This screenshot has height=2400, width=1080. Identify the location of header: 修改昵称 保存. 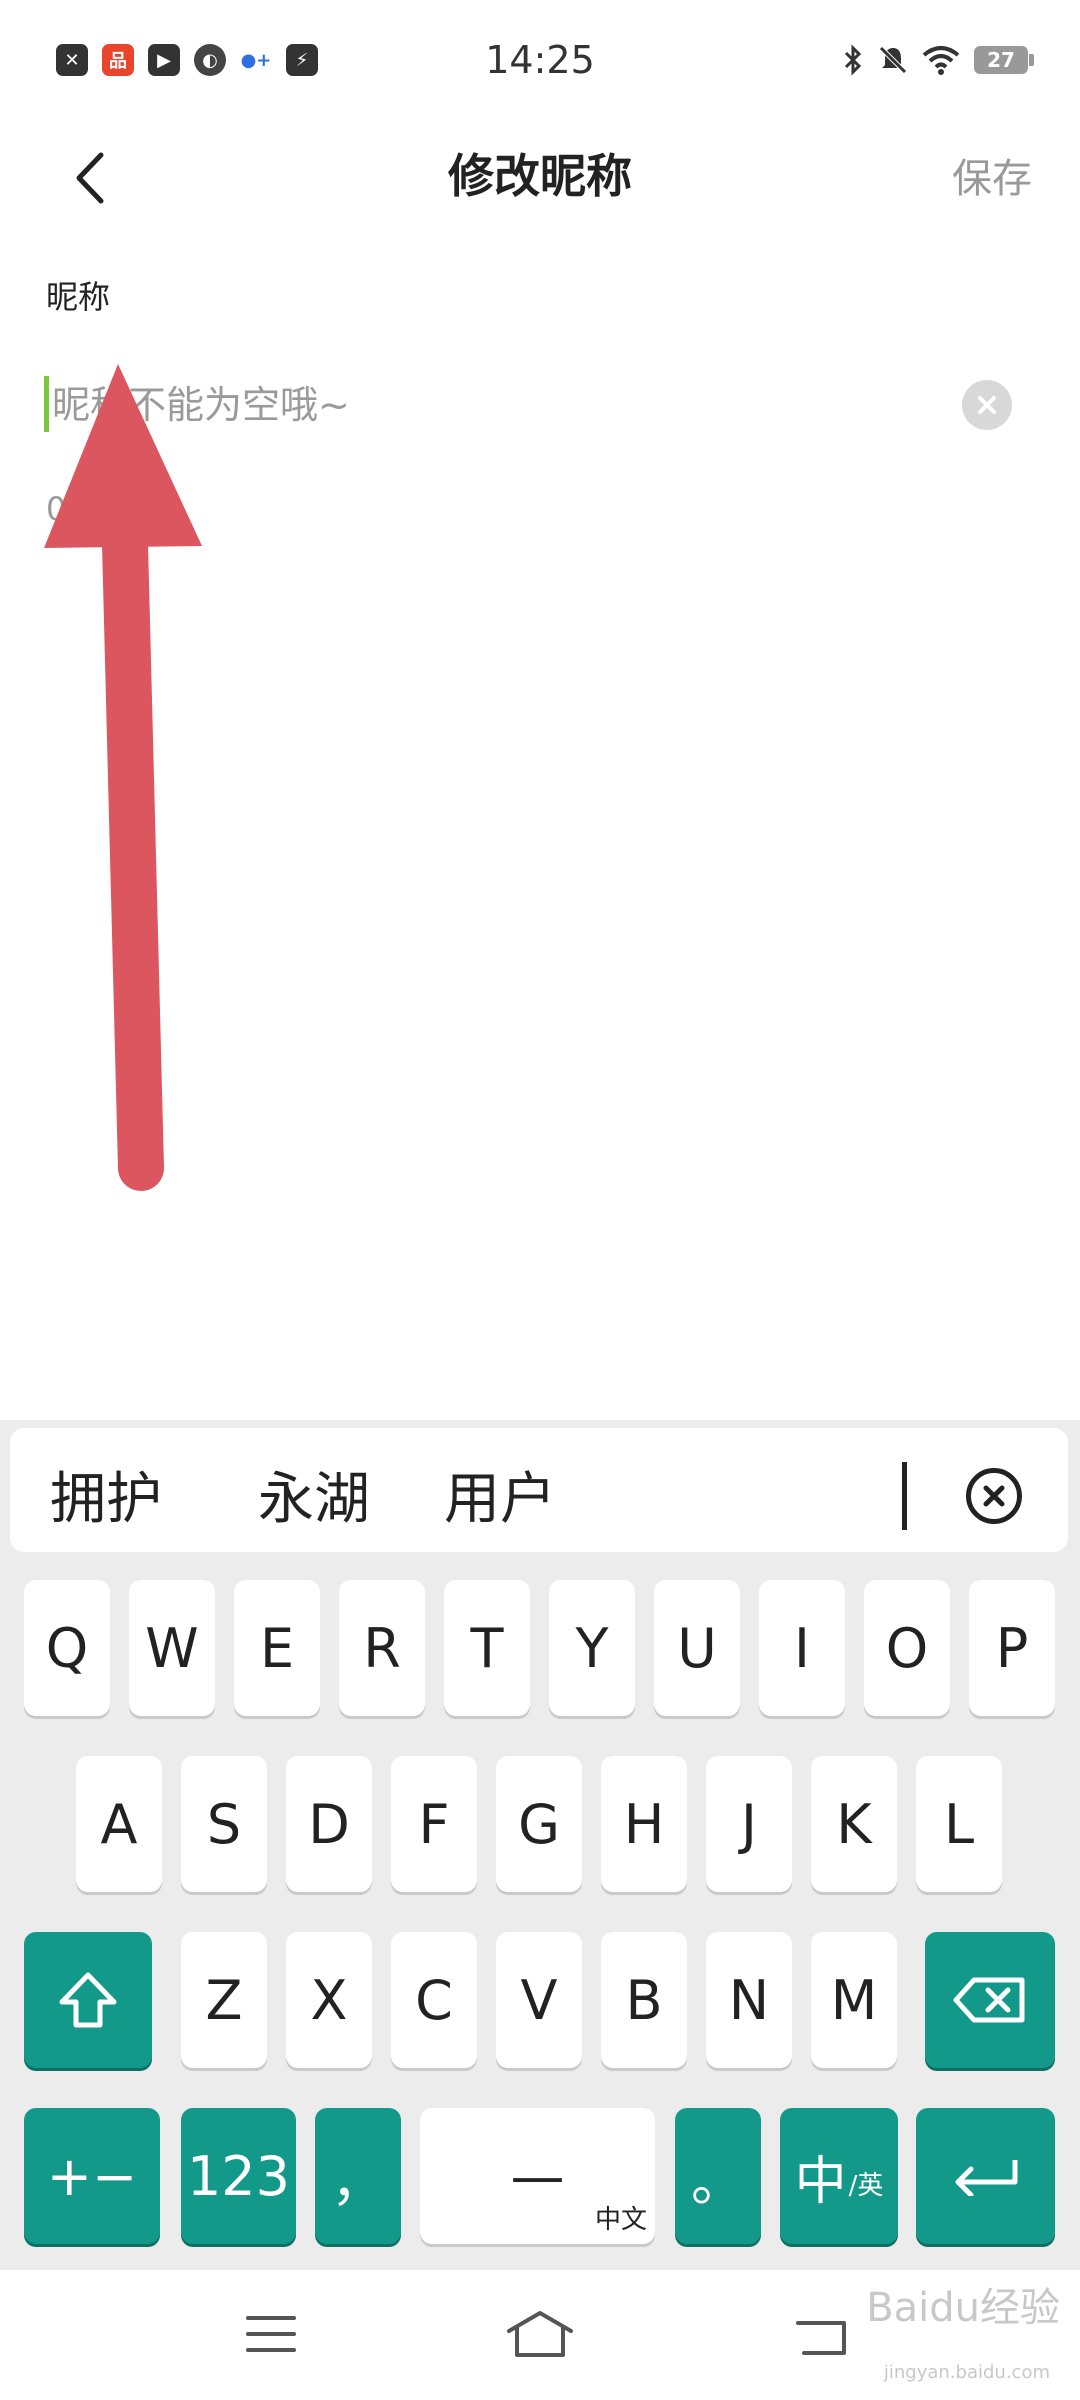
(540, 175).